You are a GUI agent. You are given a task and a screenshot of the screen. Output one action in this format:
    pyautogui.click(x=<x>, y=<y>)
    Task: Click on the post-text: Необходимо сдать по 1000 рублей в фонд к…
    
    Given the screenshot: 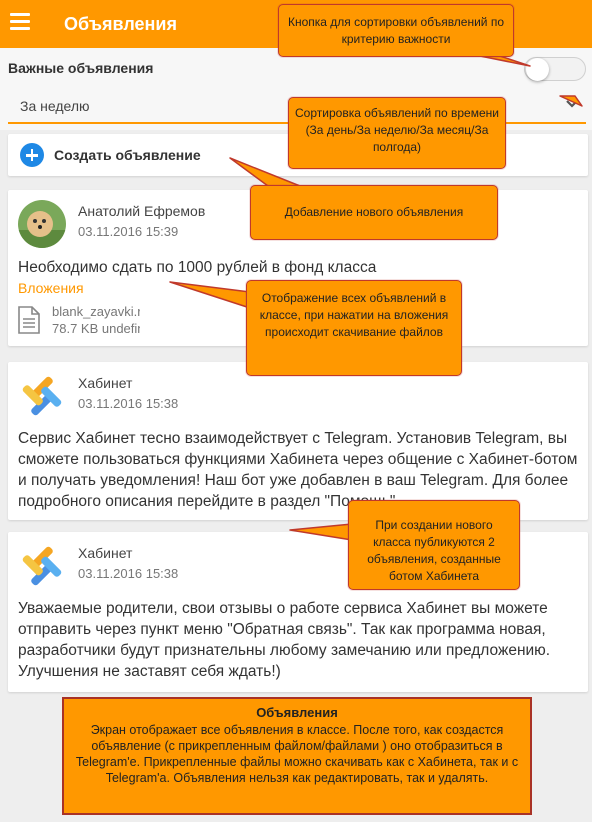 What is the action you would take?
    pyautogui.click(x=197, y=267)
    